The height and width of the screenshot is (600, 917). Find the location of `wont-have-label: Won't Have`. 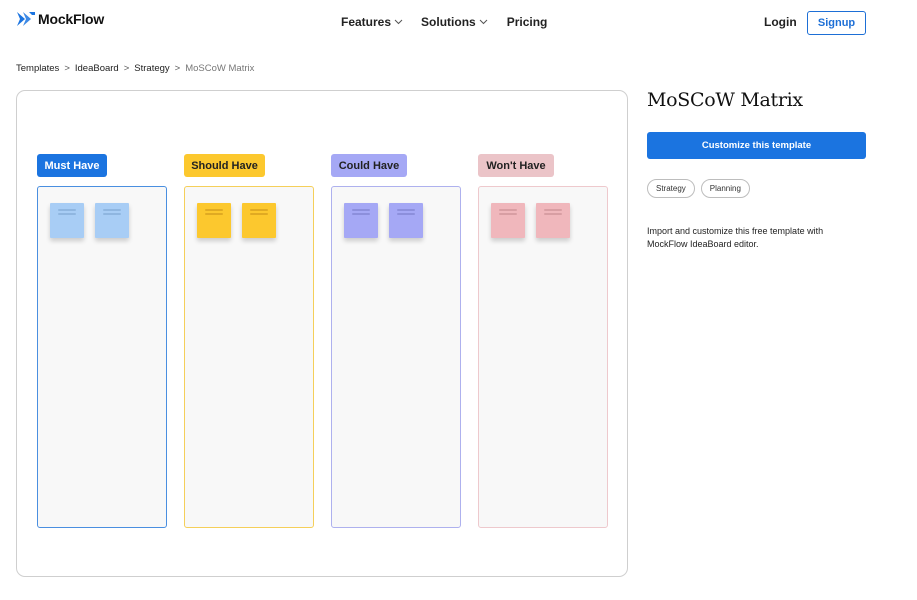

wont-have-label: Won't Have is located at coordinates (516, 165).